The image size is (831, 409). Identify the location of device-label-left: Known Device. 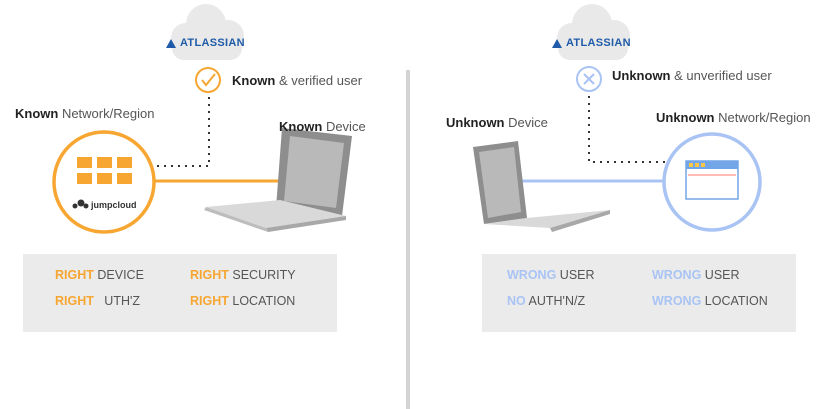
(322, 126).